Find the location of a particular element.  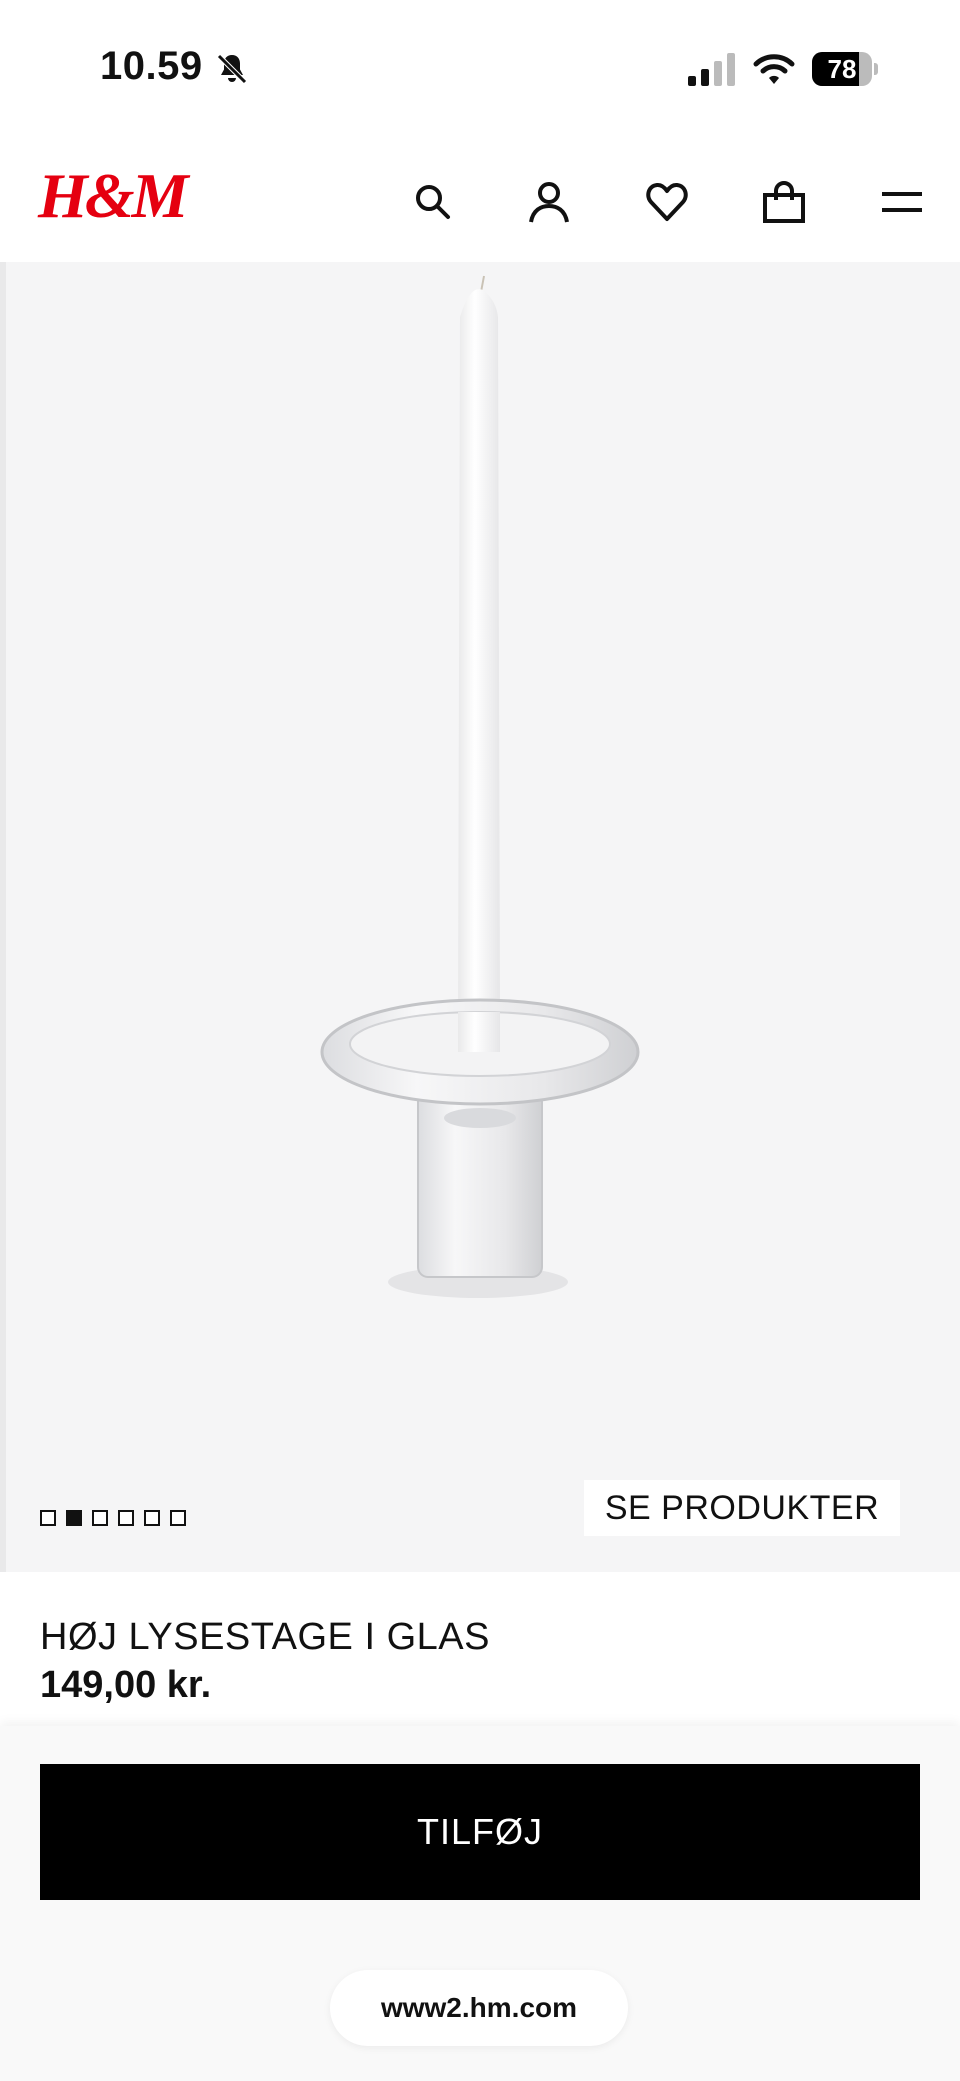

browser-url-pill: www2.hm.com is located at coordinates (479, 2008).